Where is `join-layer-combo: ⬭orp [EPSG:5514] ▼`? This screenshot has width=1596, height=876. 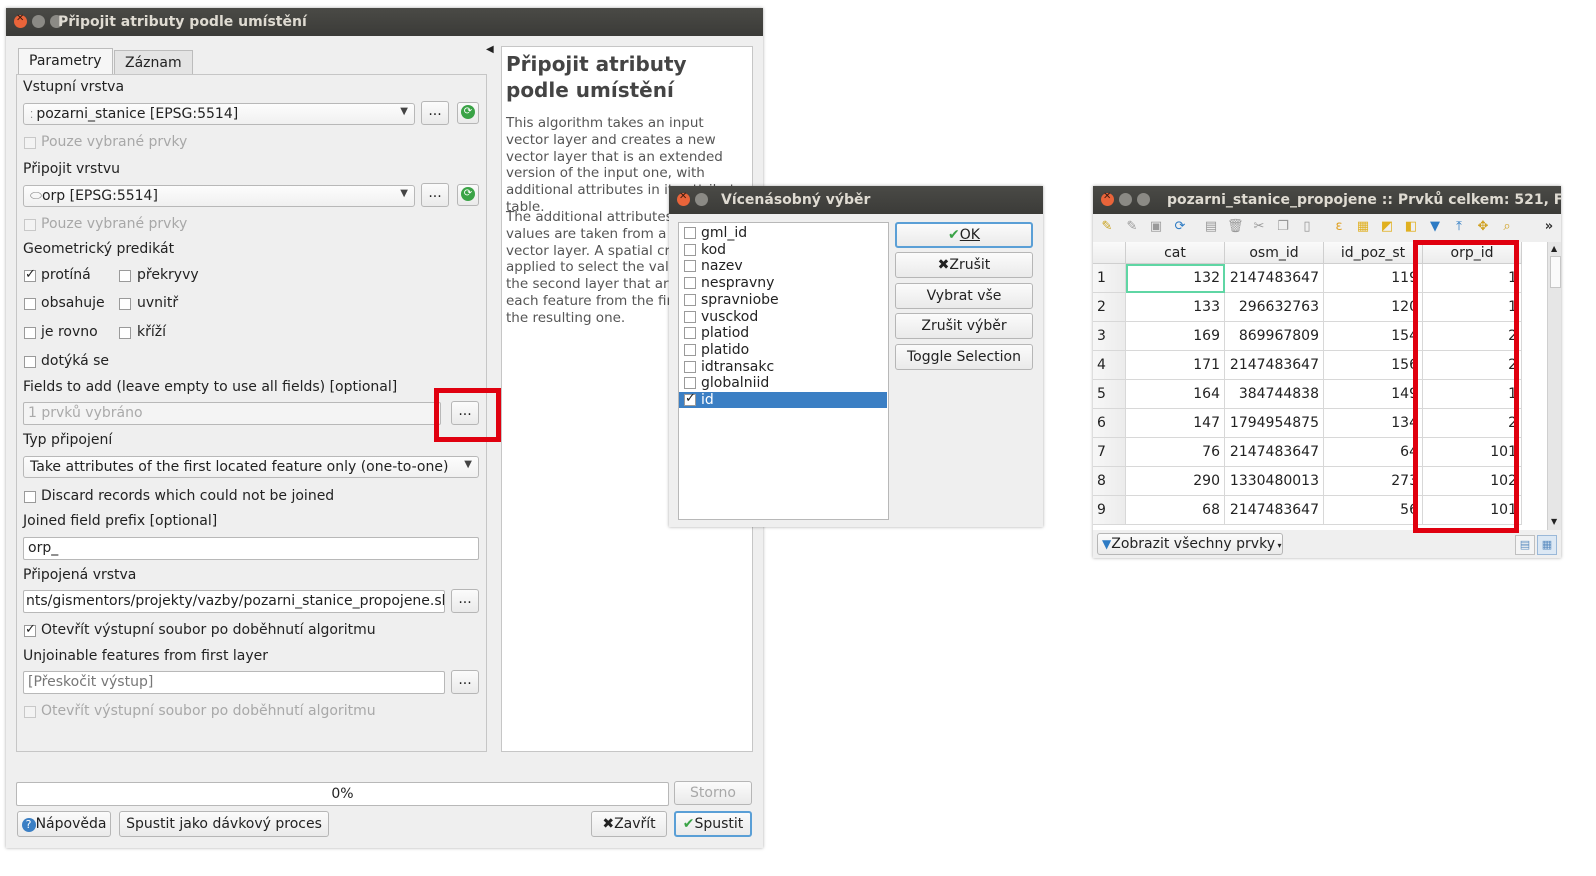
join-layer-combo: ⬭orp [EPSG:5514] ▼ is located at coordinates (219, 196).